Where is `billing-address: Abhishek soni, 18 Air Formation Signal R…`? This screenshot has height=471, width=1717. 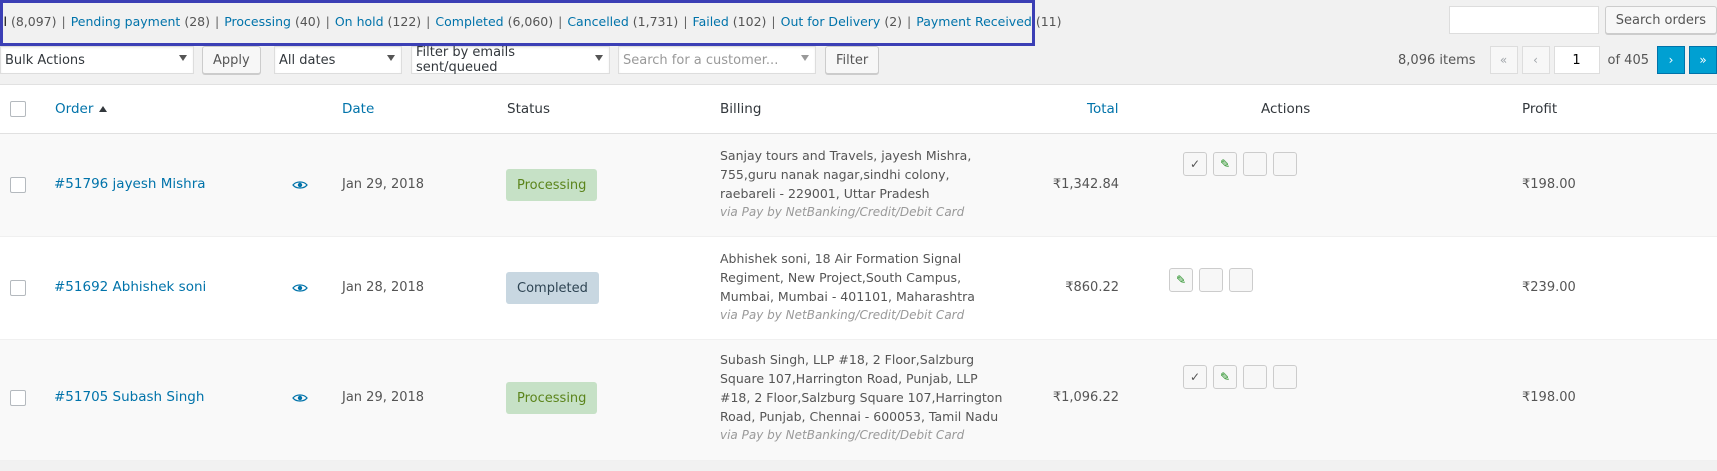
billing-address: Abhishek soni, 18 Air Formation Signal R… is located at coordinates (847, 287).